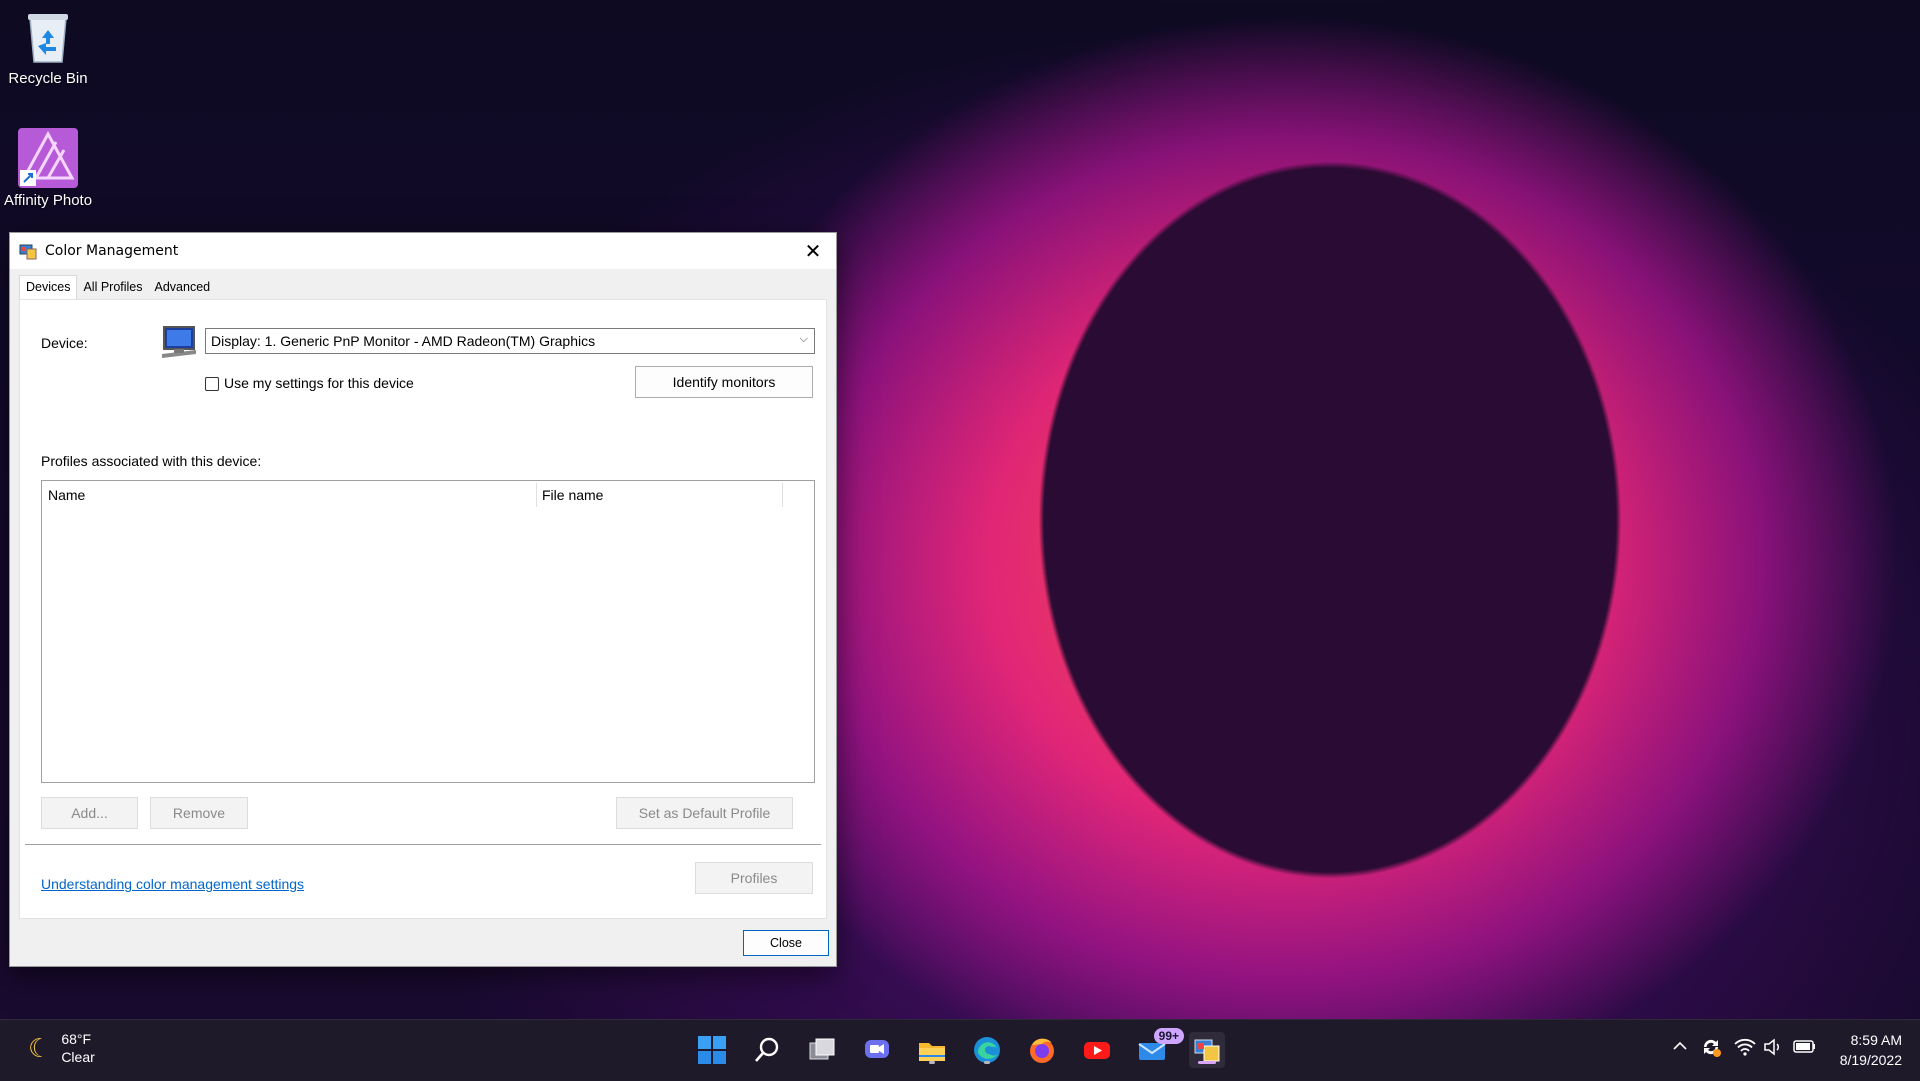 This screenshot has width=1920, height=1081. I want to click on close-icon: ✕, so click(813, 251).